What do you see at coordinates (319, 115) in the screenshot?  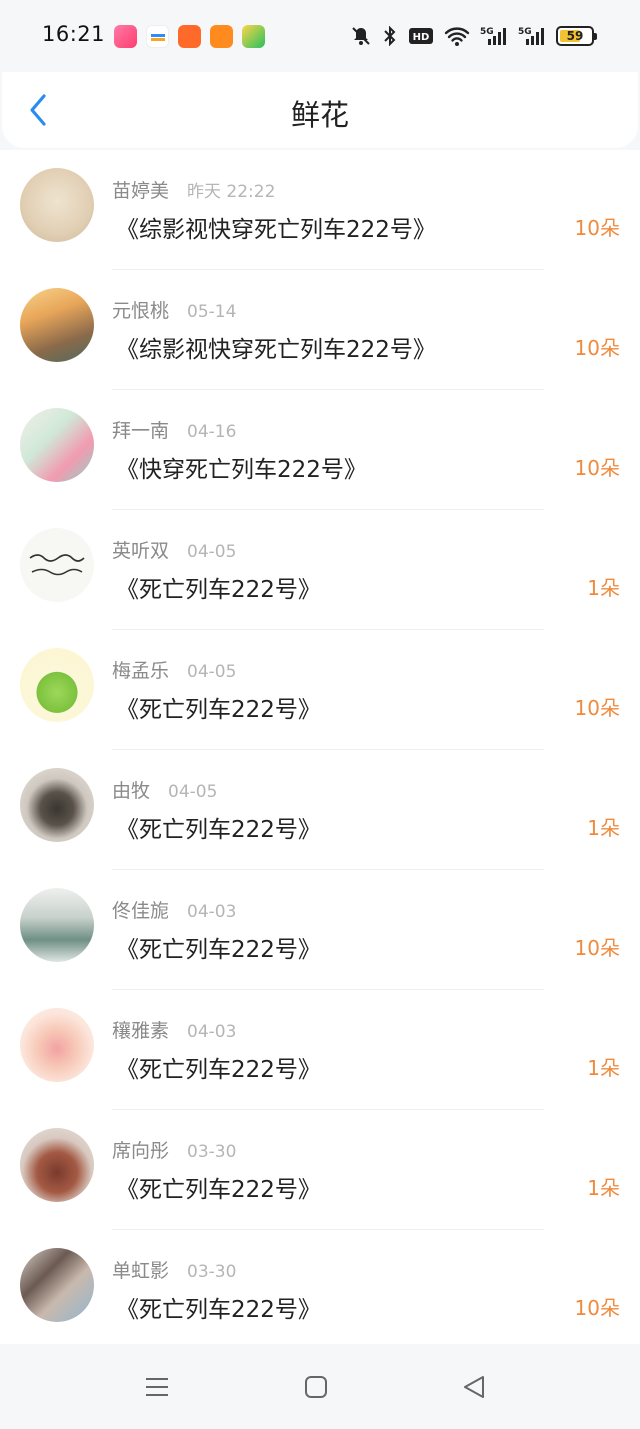 I see `page-title: 鲜花` at bounding box center [319, 115].